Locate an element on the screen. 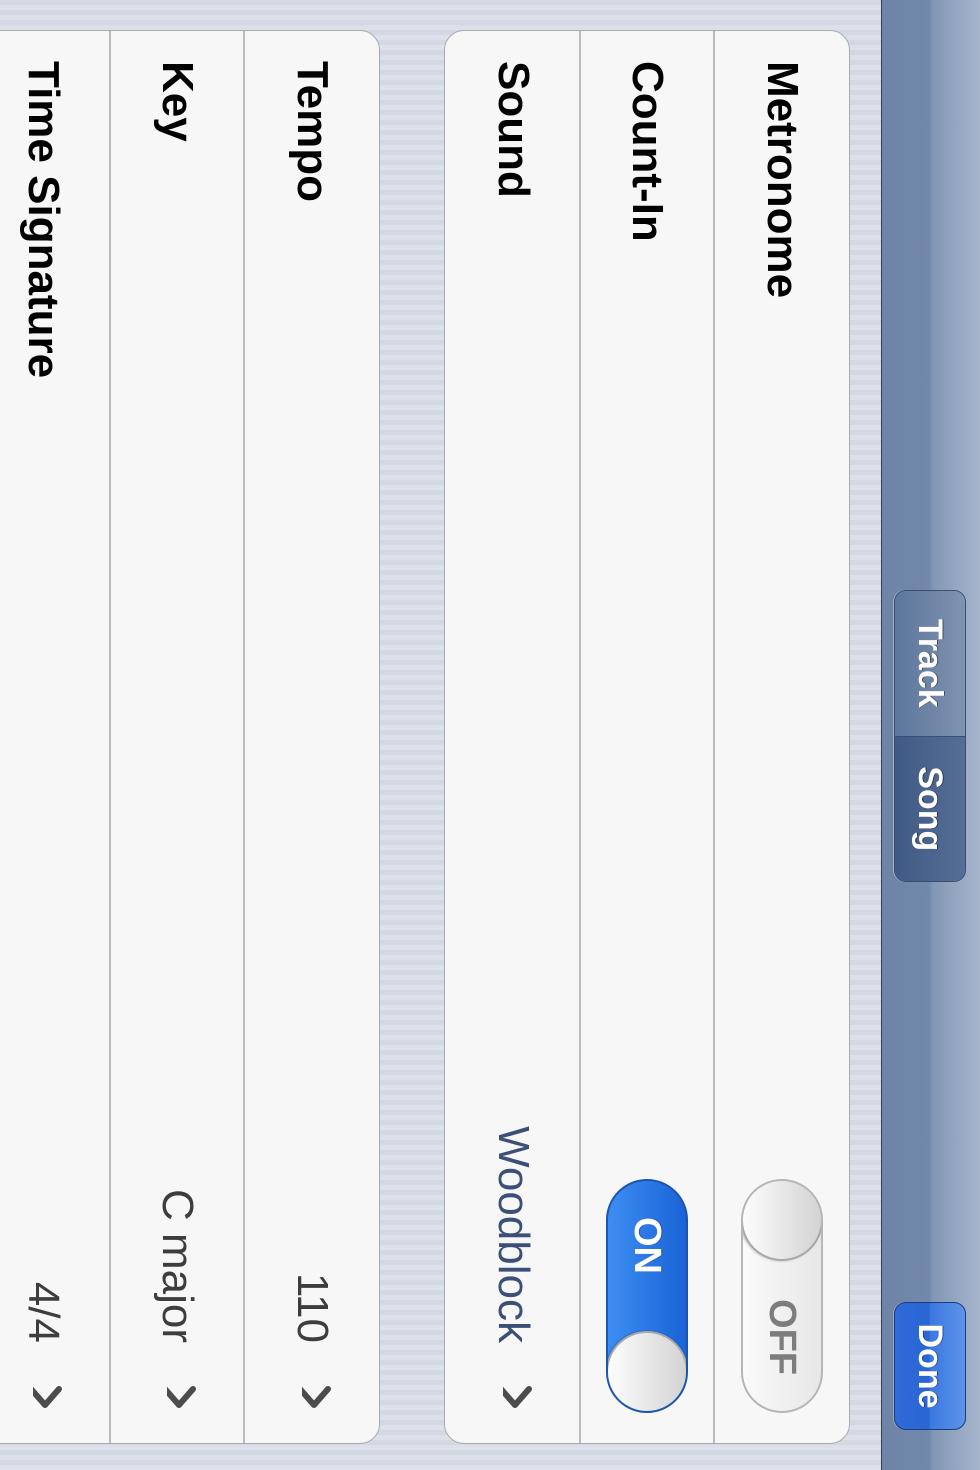  tempo-value: 110 is located at coordinates (312, 1307).